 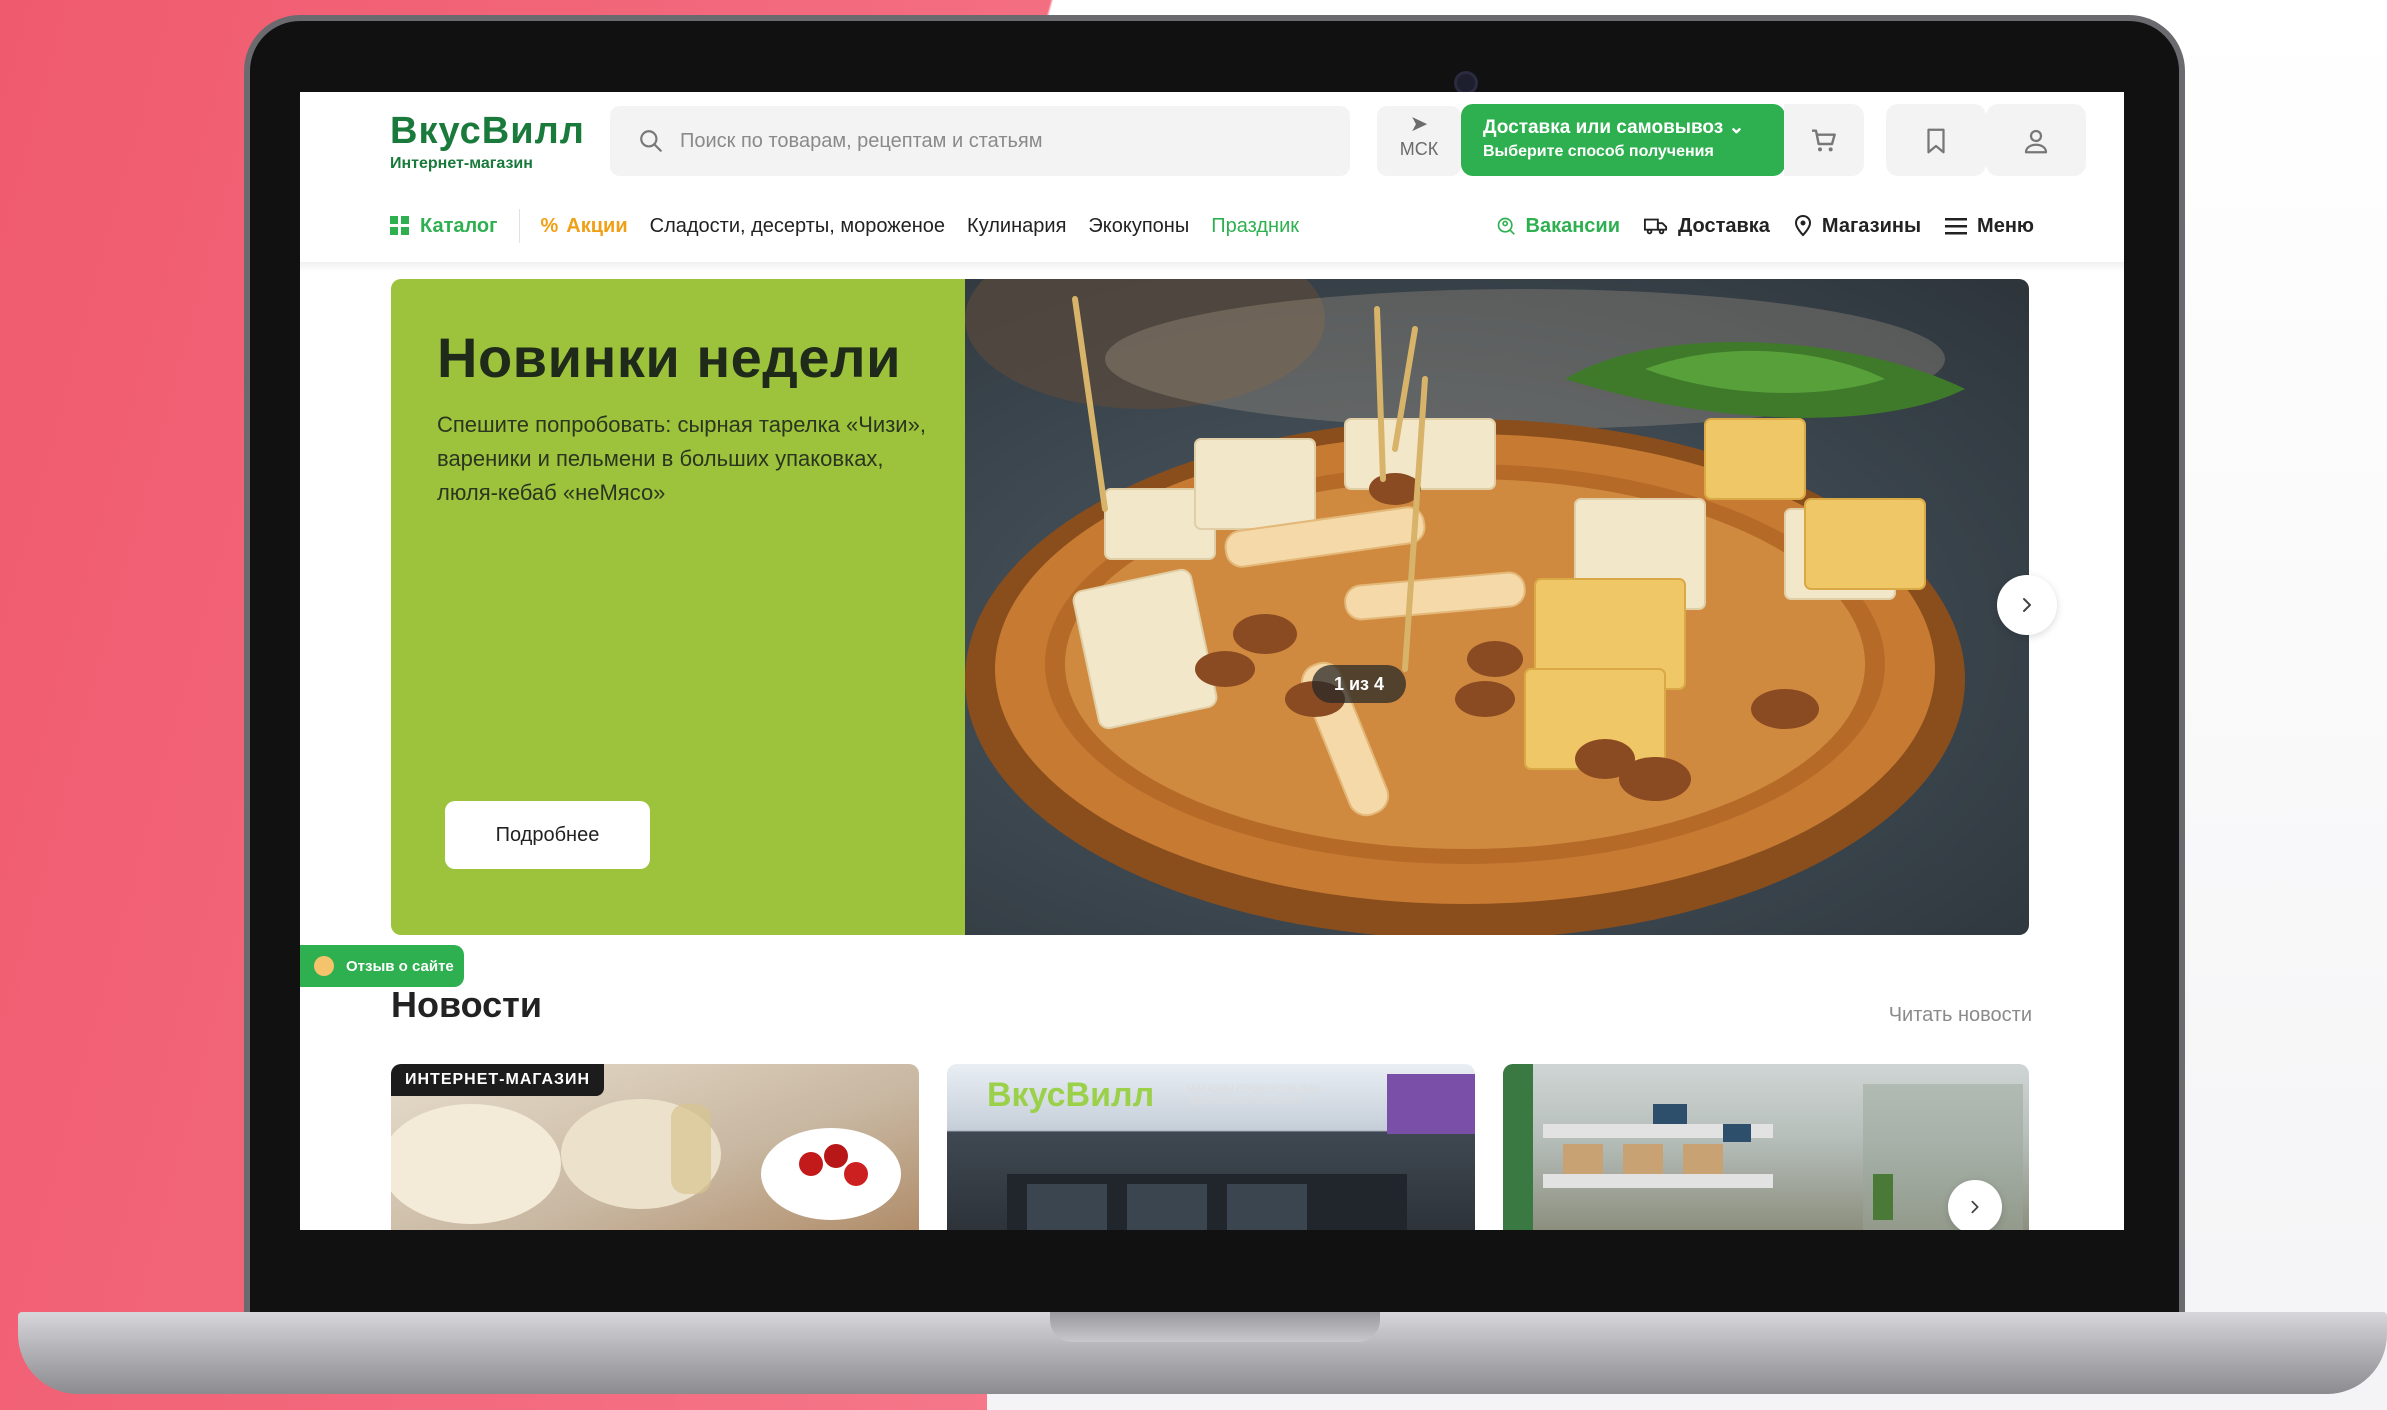 What do you see at coordinates (797, 226) in the screenshot?
I see `nav-sweets: Сладости, десерты, мороженое` at bounding box center [797, 226].